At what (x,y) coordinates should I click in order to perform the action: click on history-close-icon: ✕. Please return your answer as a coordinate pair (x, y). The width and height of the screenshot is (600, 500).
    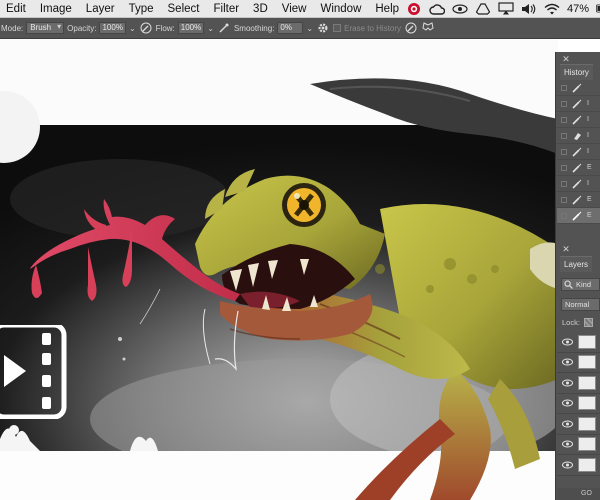
    Looking at the image, I should click on (566, 59).